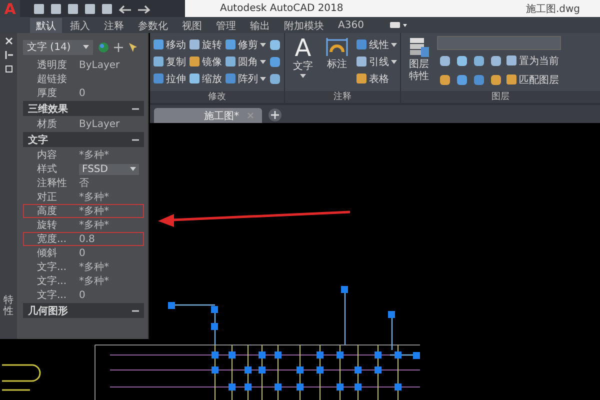  I want to click on cursor-icon, so click(133, 47).